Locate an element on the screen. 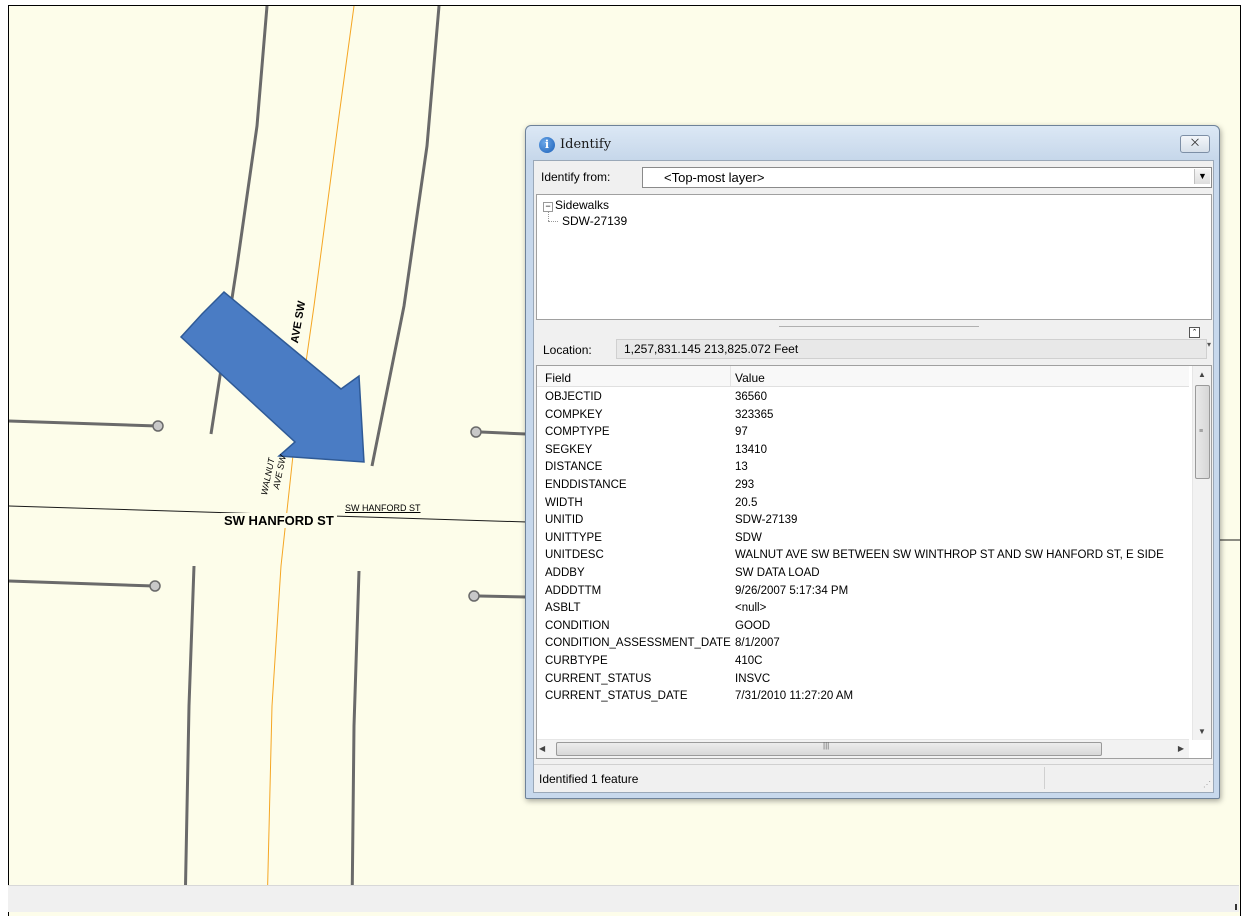  scroll-down-icon: ▼ is located at coordinates (1202, 731).